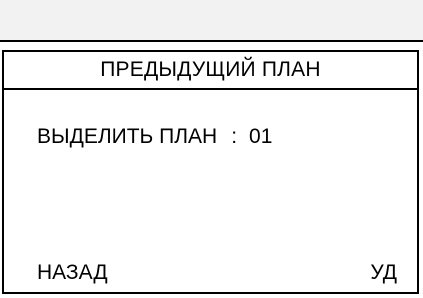  I want to click on plan-select-label: ВЫДЕЛИТЬ ПЛАН, so click(127, 136).